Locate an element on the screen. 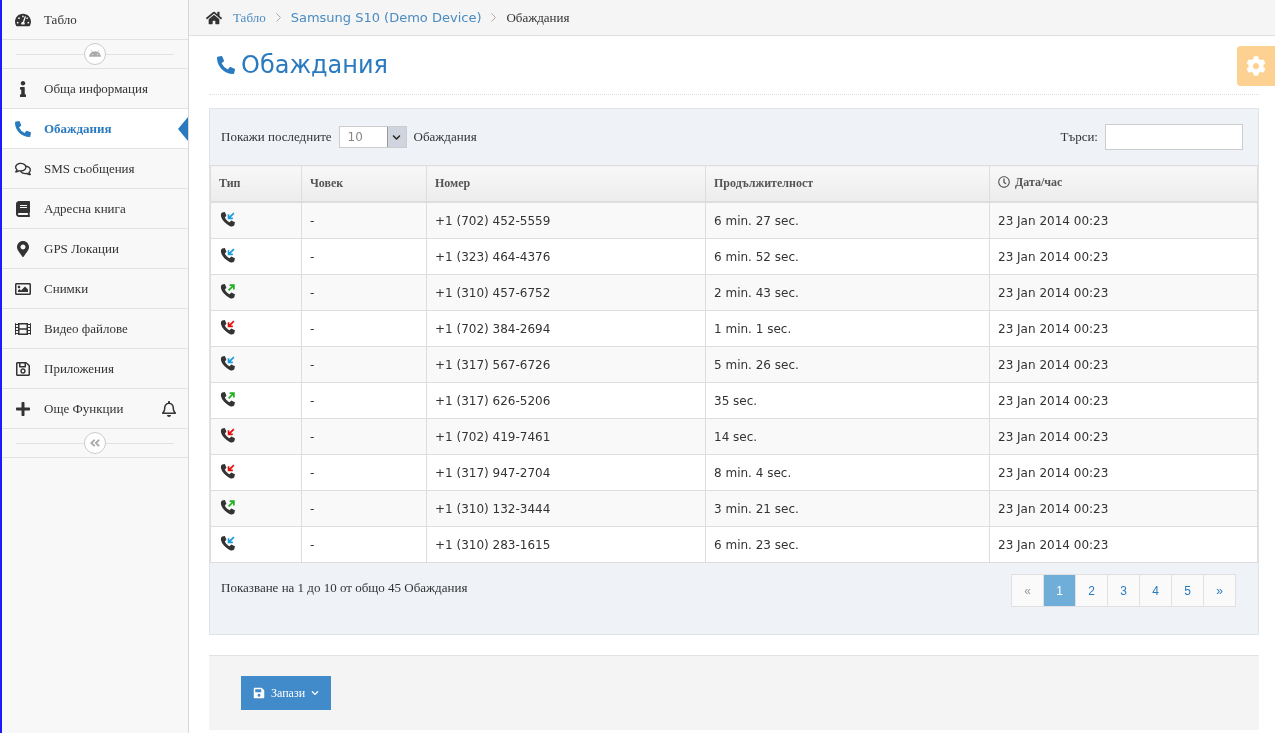  column-header: Тип is located at coordinates (256, 183).